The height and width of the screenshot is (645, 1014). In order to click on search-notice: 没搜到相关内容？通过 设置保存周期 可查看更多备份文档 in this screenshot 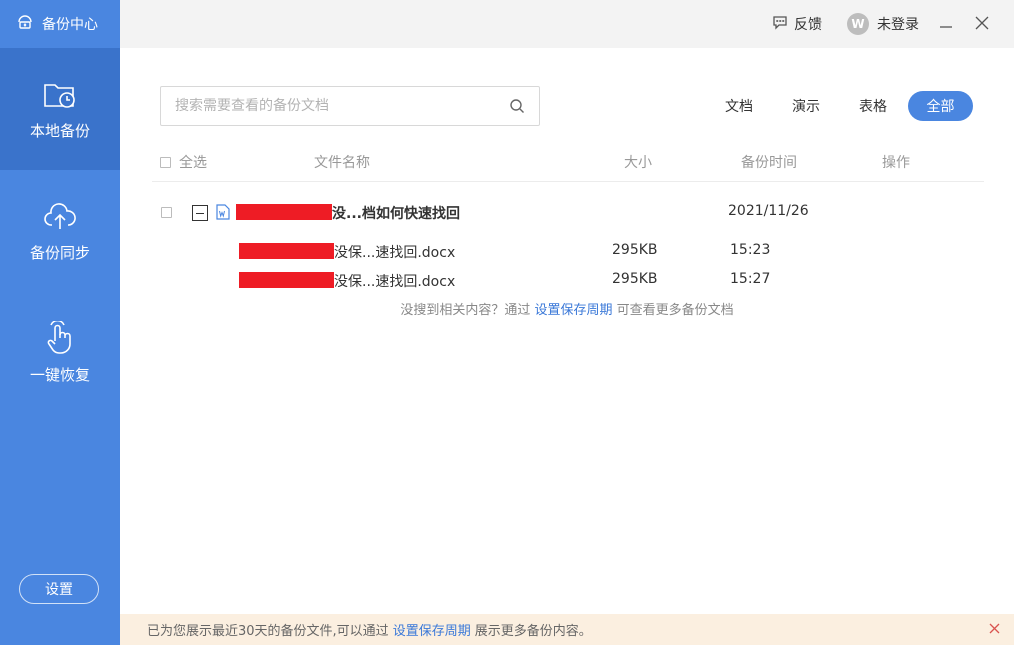, I will do `click(567, 308)`.